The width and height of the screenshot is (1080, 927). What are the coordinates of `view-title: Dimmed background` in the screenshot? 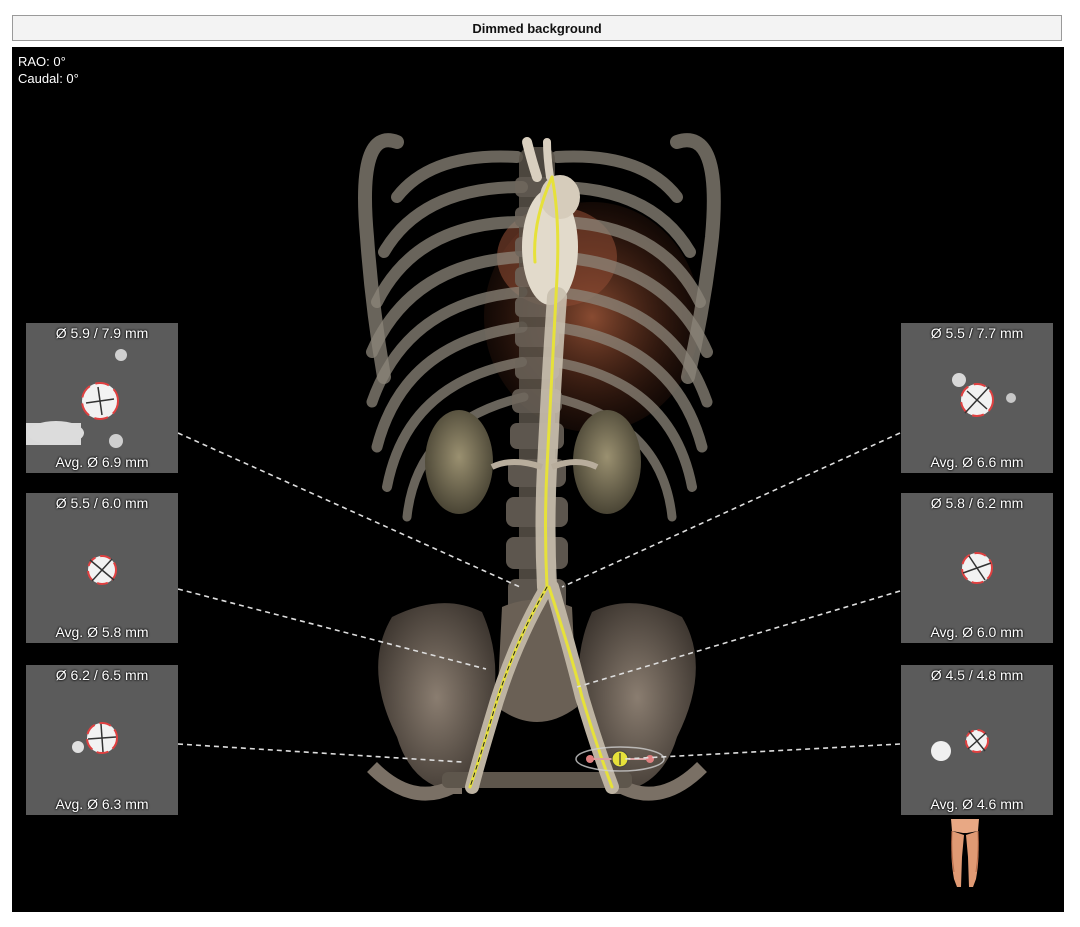 It's located at (537, 28).